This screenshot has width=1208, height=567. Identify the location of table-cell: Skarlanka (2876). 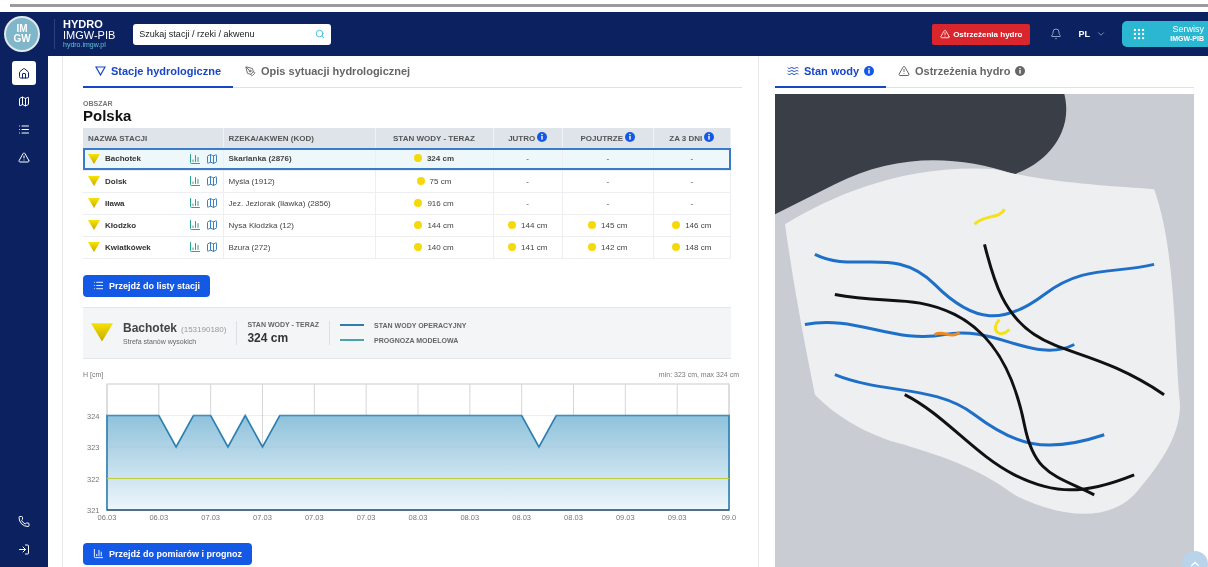
(299, 159).